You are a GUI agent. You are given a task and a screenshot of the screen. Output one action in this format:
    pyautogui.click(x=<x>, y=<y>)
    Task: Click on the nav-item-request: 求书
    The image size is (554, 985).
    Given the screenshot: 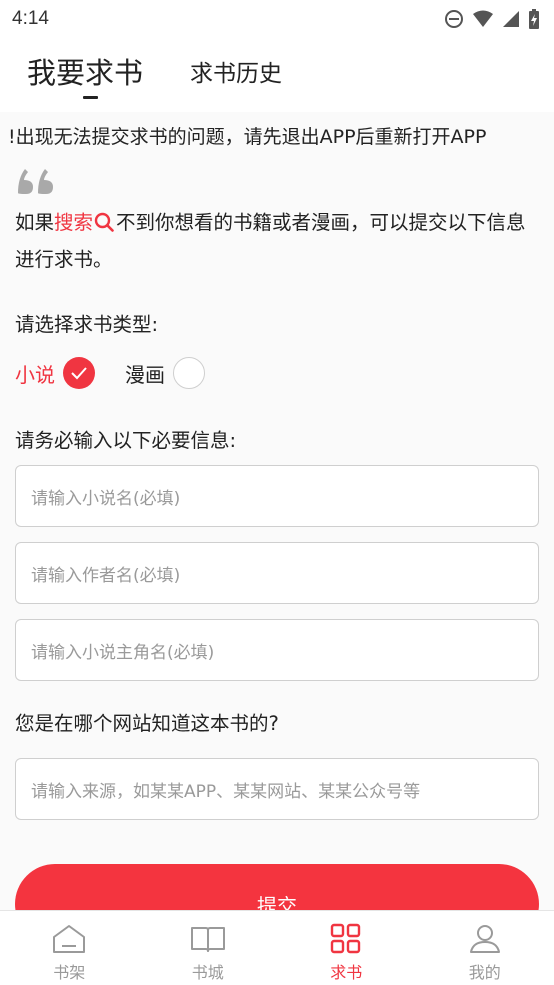 What is the action you would take?
    pyautogui.click(x=346, y=948)
    